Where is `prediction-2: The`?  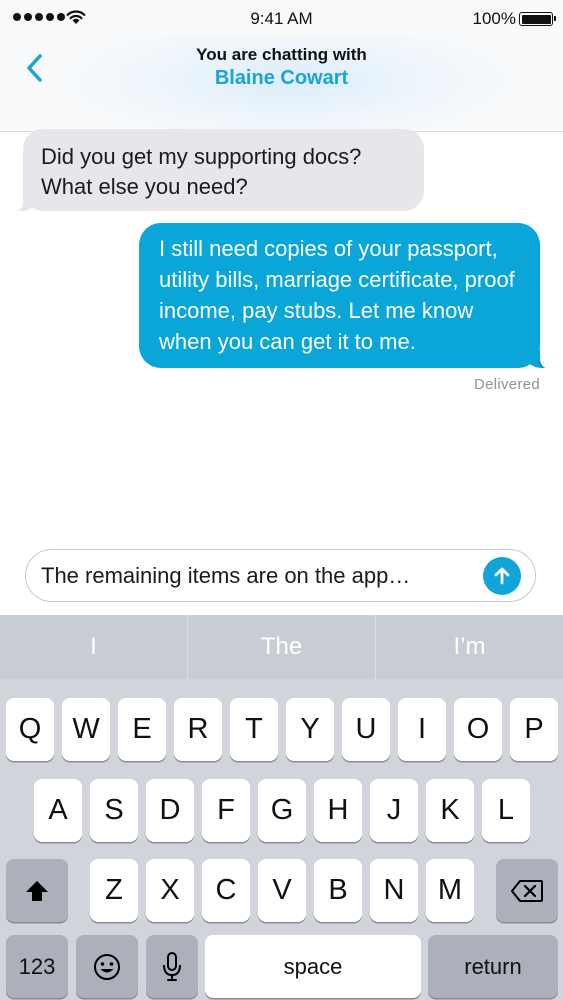 prediction-2: The is located at coordinates (281, 647).